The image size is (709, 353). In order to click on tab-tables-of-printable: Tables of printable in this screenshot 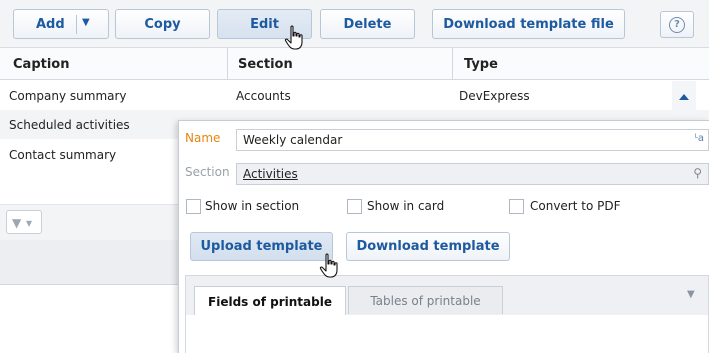, I will do `click(425, 300)`.